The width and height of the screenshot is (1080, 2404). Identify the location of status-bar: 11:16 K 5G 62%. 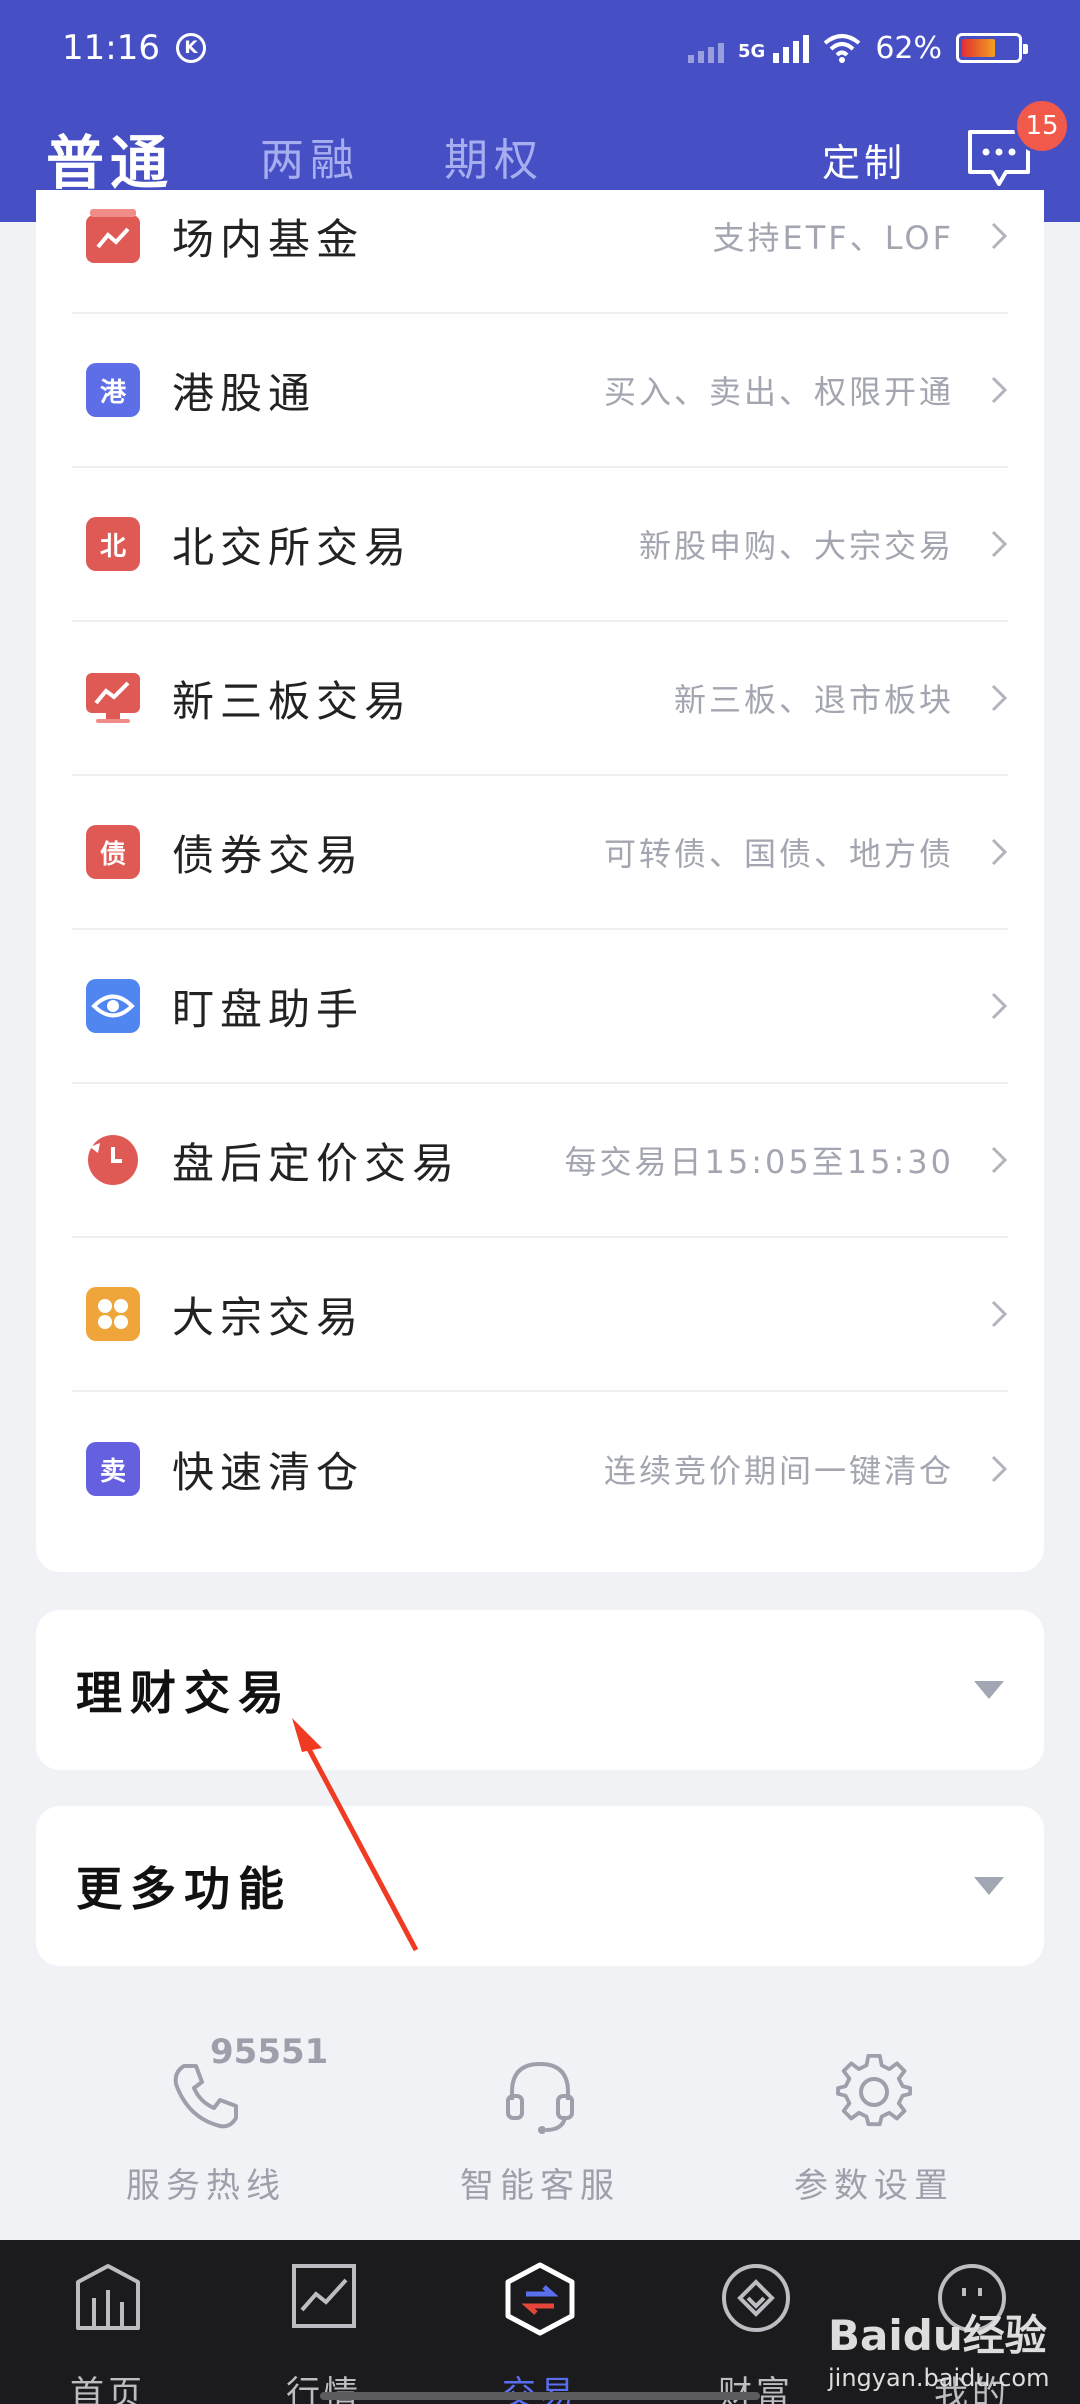
(540, 48).